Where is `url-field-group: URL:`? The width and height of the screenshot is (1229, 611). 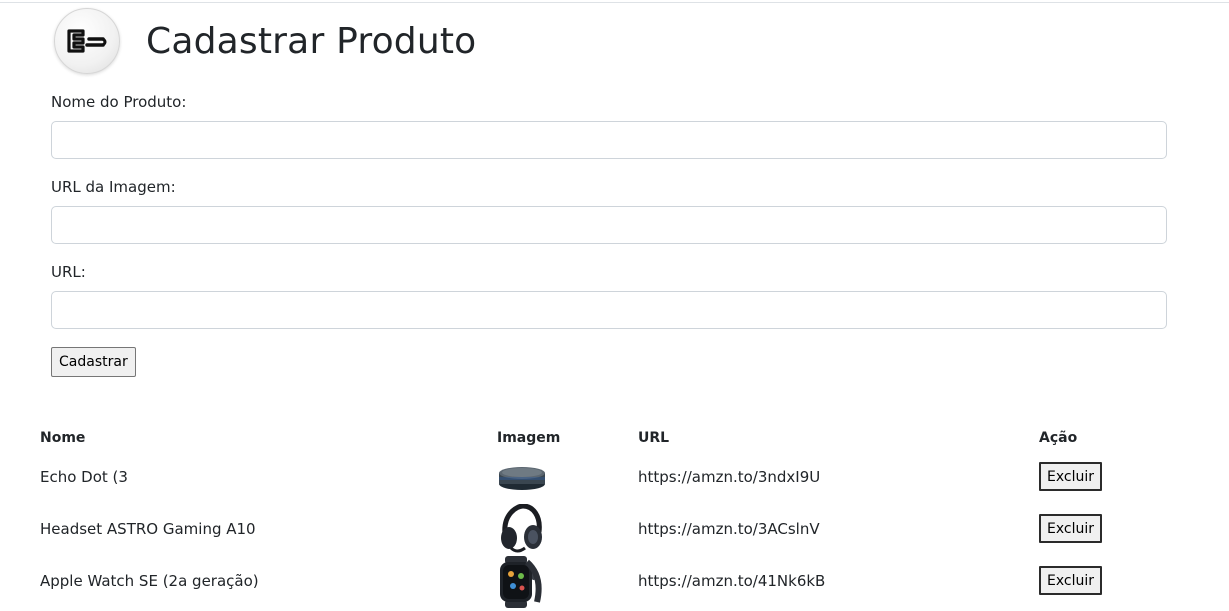
url-field-group: URL: is located at coordinates (609, 294).